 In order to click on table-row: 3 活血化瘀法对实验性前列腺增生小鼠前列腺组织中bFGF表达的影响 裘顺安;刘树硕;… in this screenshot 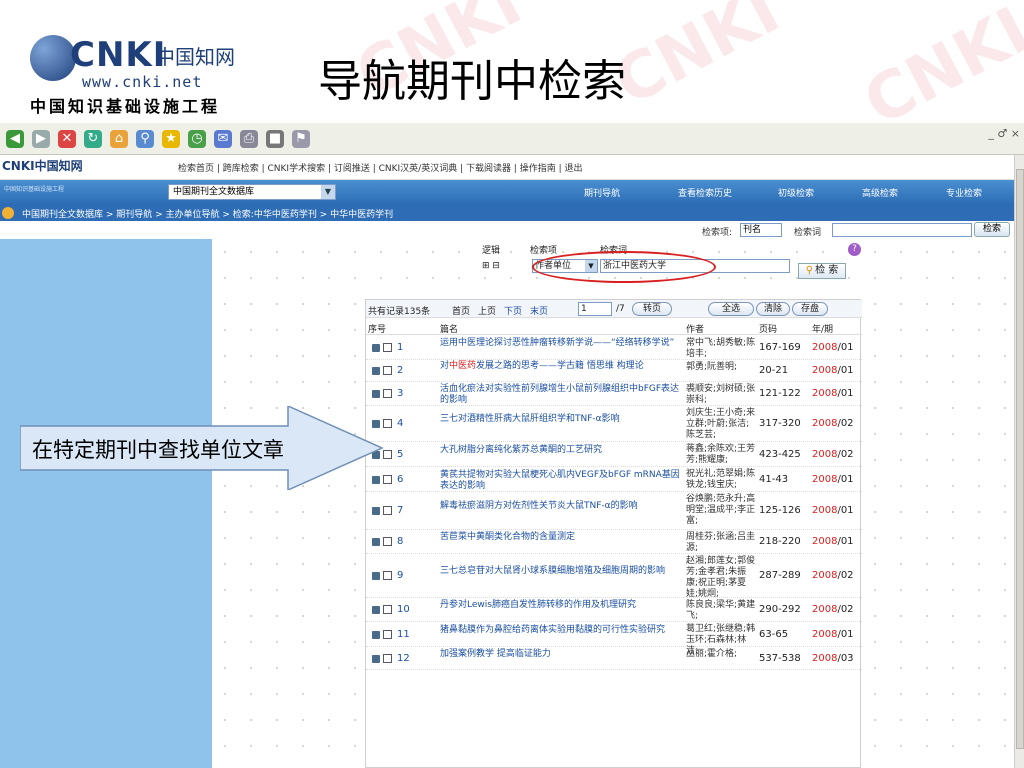, I will do `click(614, 394)`.